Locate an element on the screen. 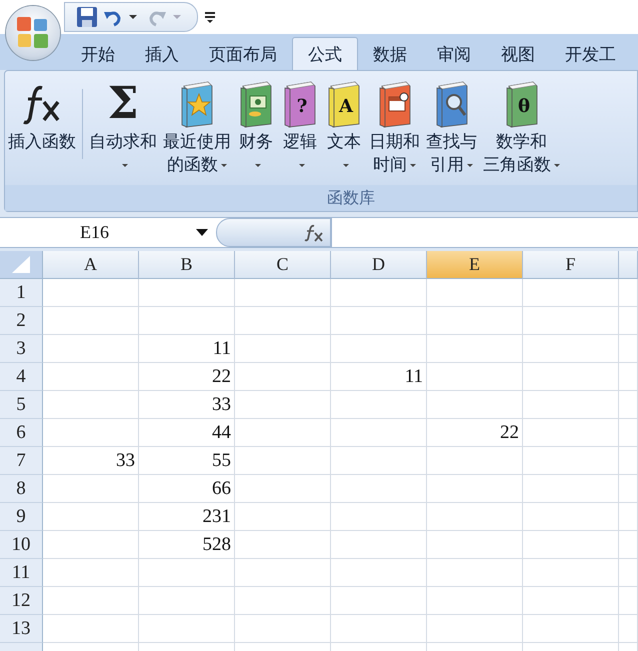 This screenshot has height=651, width=638. row-header: 13 is located at coordinates (21, 629).